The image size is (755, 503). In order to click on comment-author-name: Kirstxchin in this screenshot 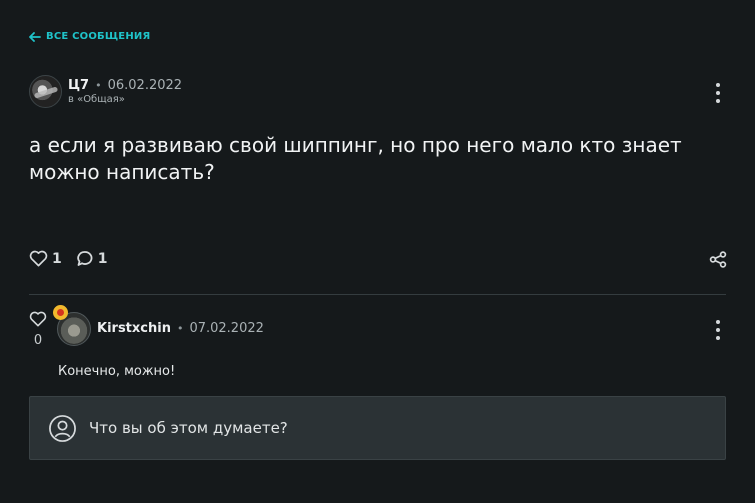, I will do `click(134, 328)`.